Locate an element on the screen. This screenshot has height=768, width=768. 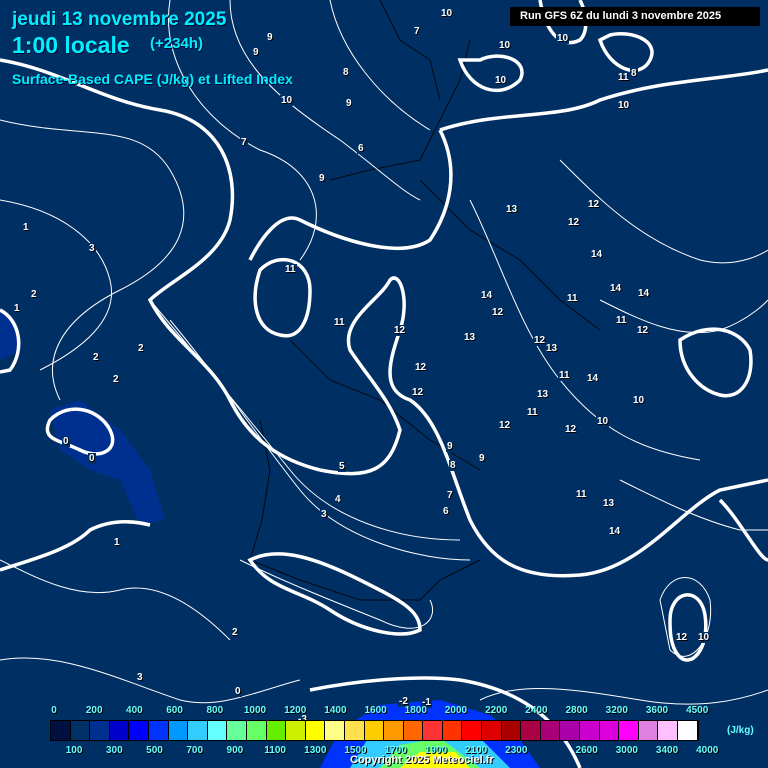
legend-label-top: 2200 is located at coordinates (496, 710).